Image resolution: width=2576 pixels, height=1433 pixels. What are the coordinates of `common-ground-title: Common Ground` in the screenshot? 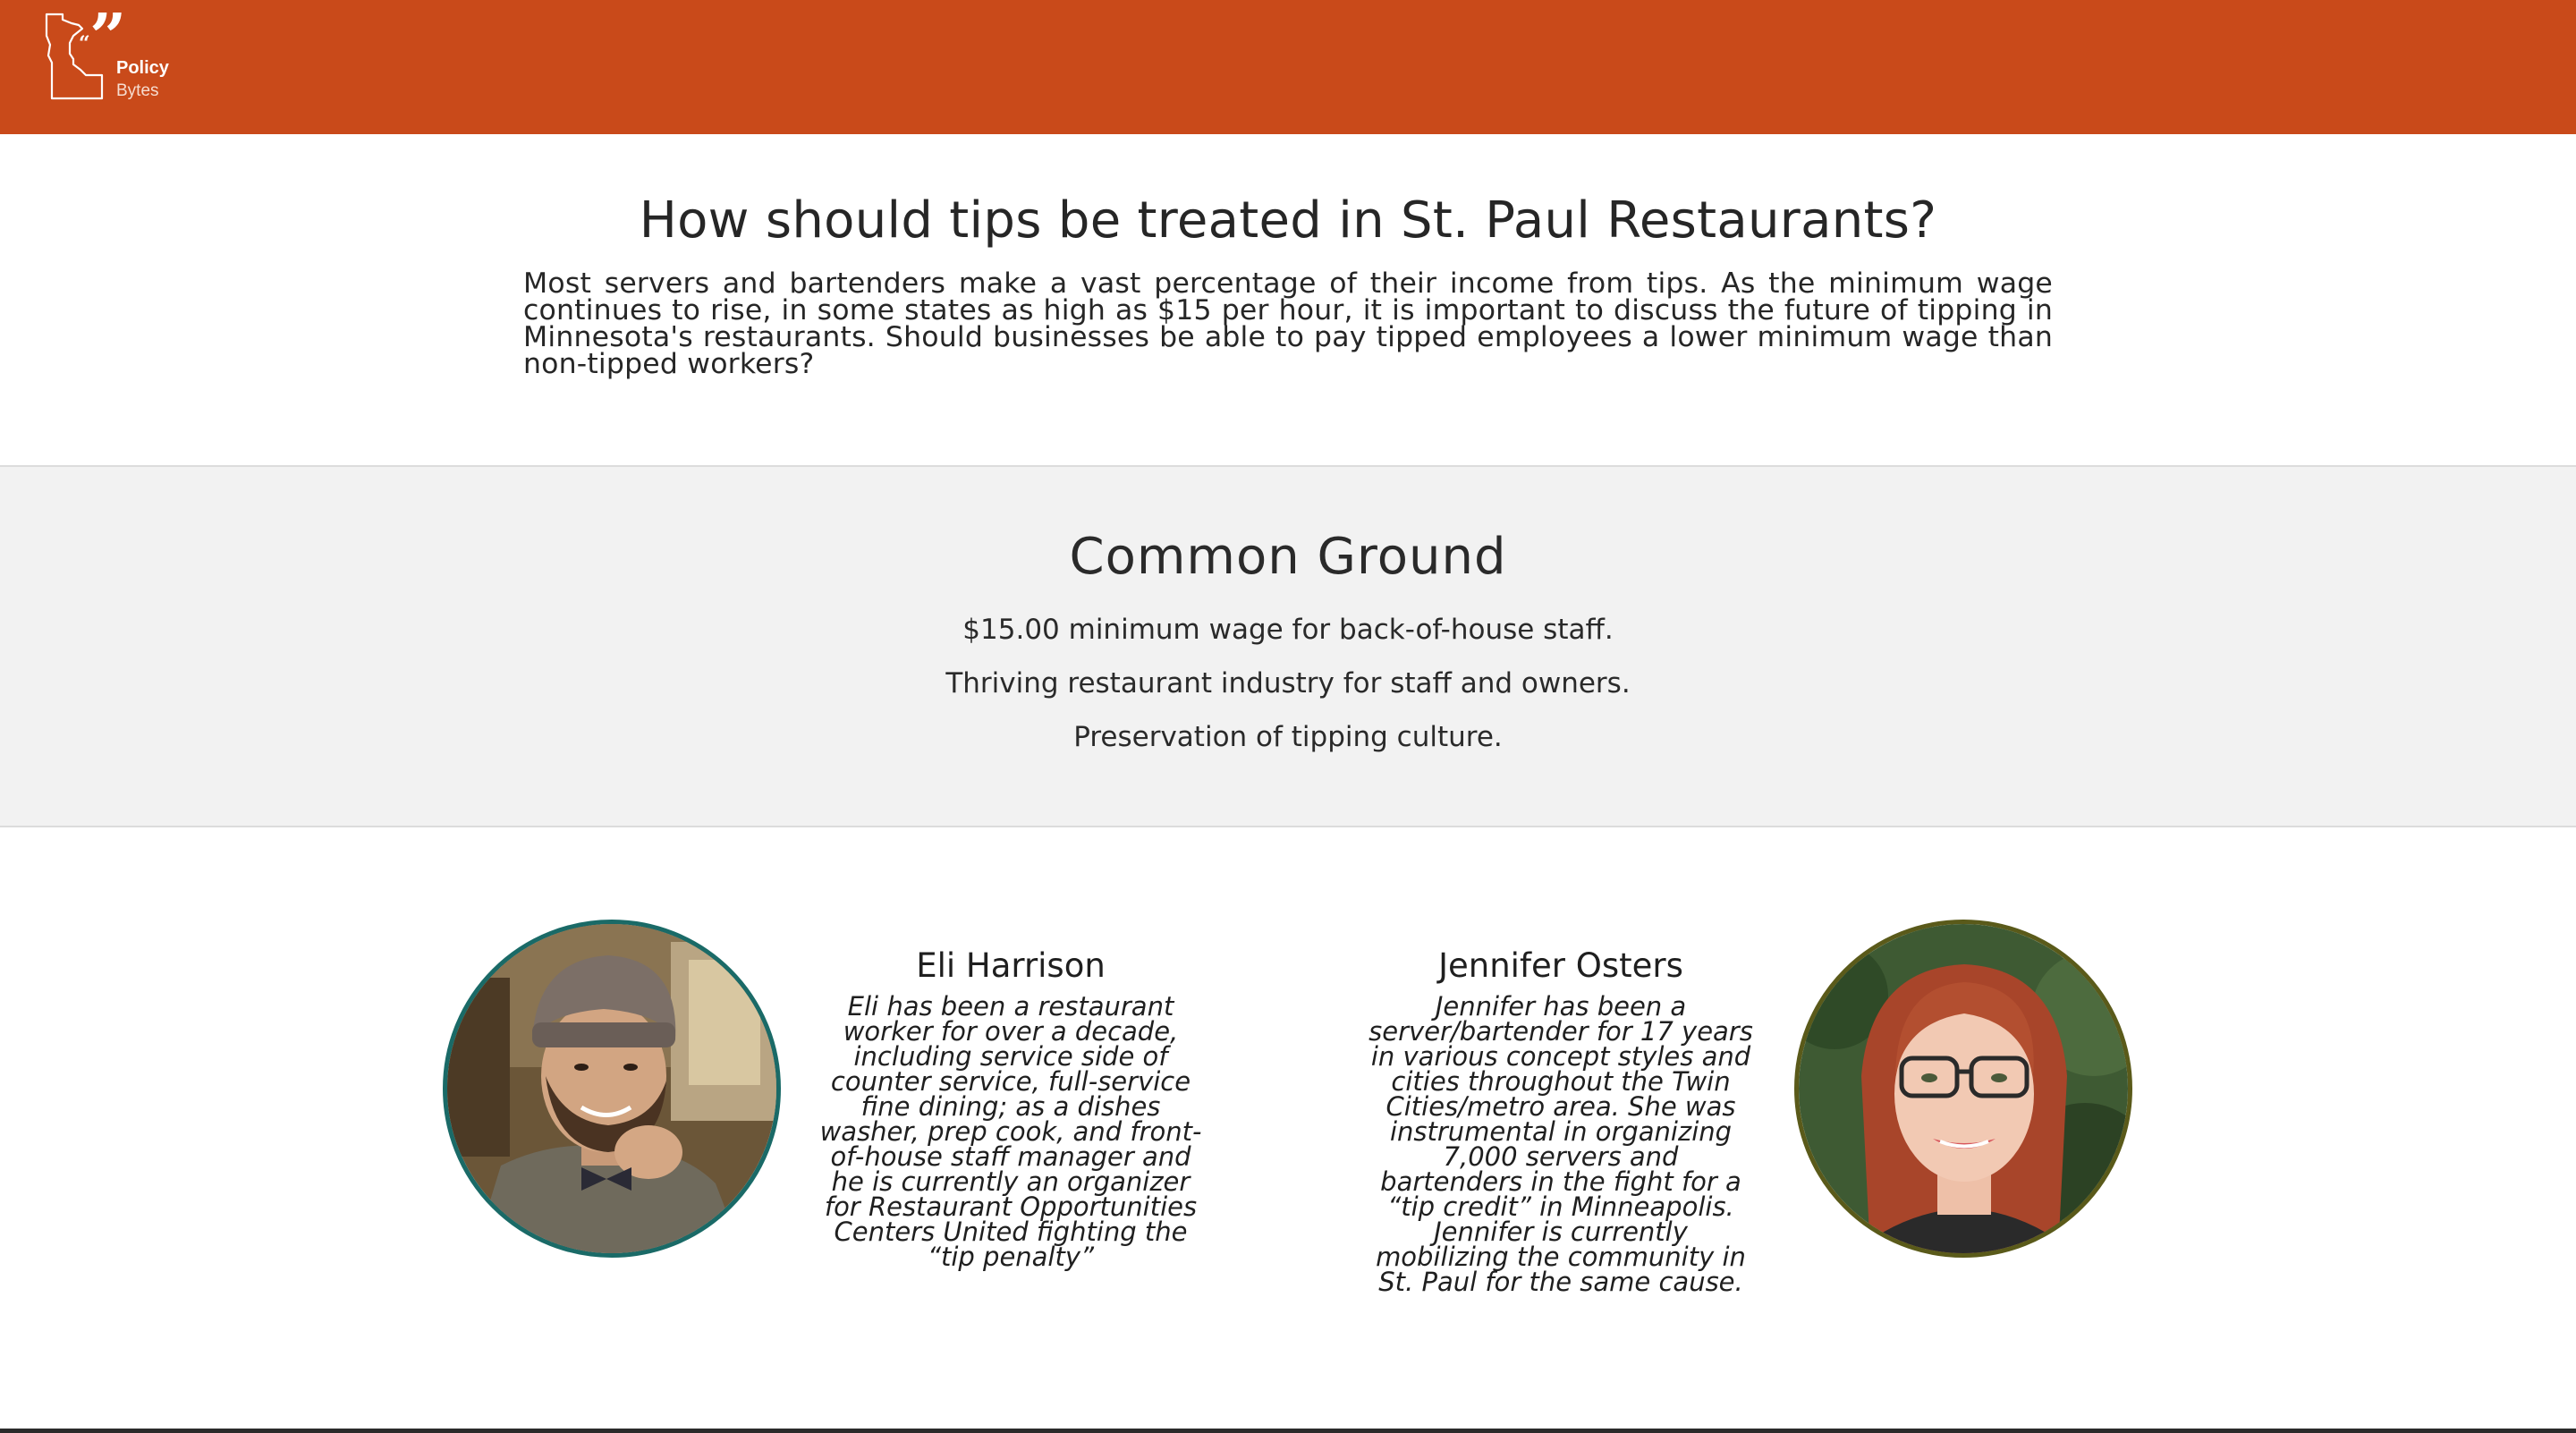 It's located at (1288, 557).